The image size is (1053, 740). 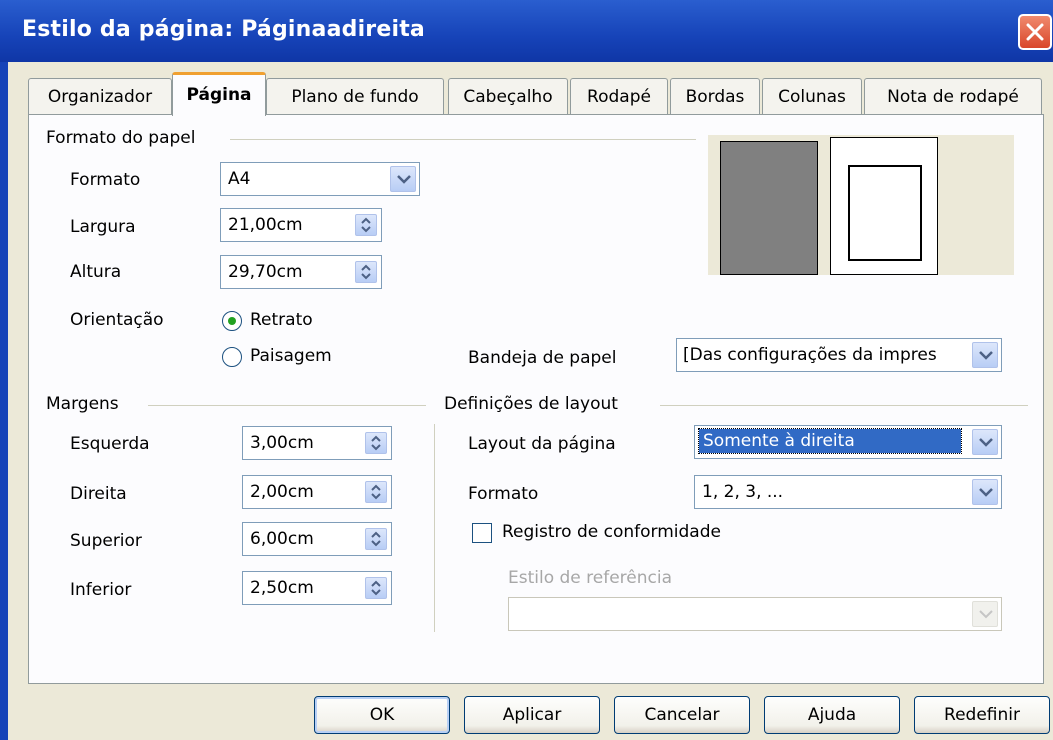 I want to click on paper-tray-label: Bandeja de papel, so click(x=542, y=358).